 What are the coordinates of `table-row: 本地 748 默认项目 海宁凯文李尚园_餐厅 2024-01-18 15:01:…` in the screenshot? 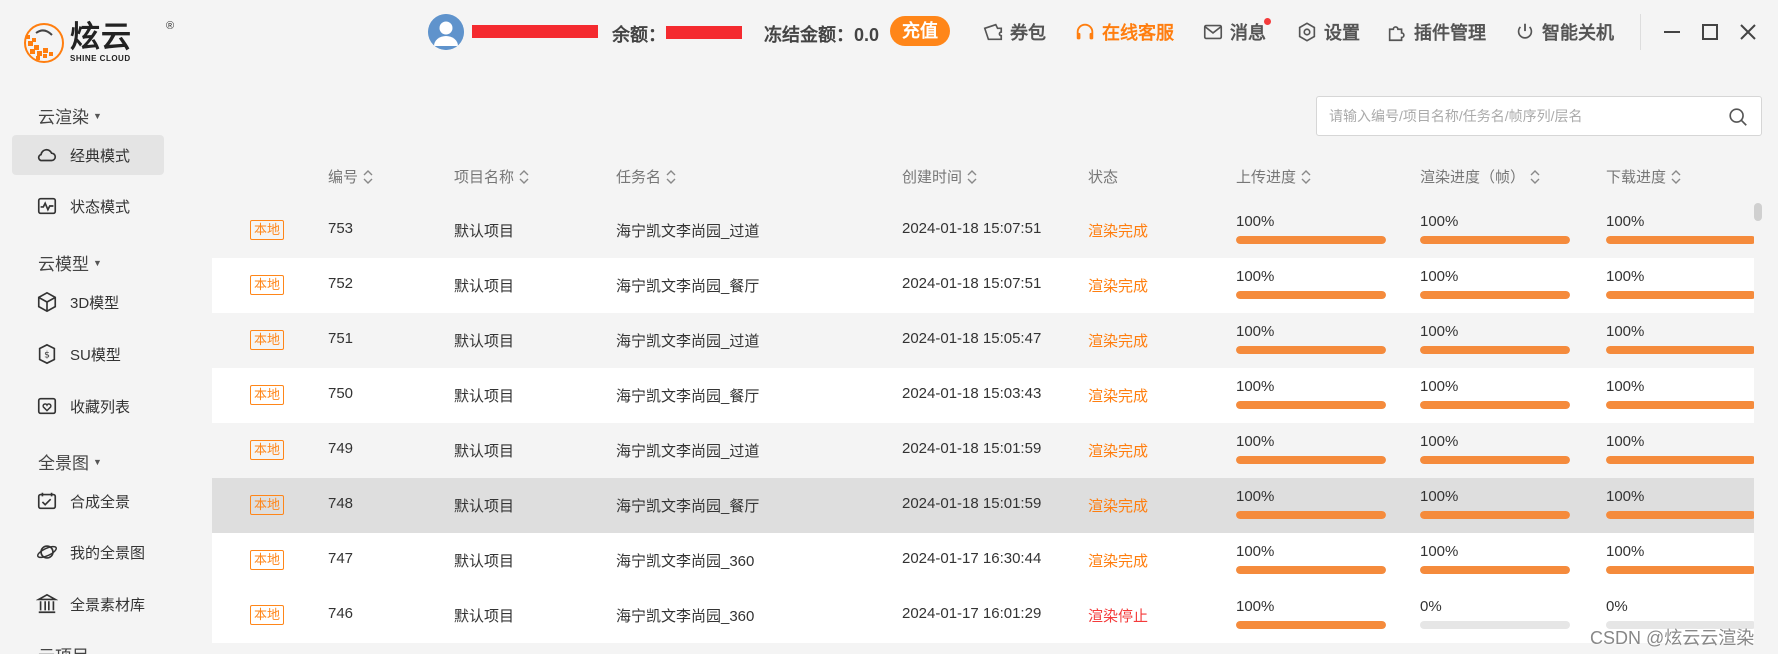 It's located at (983, 505).